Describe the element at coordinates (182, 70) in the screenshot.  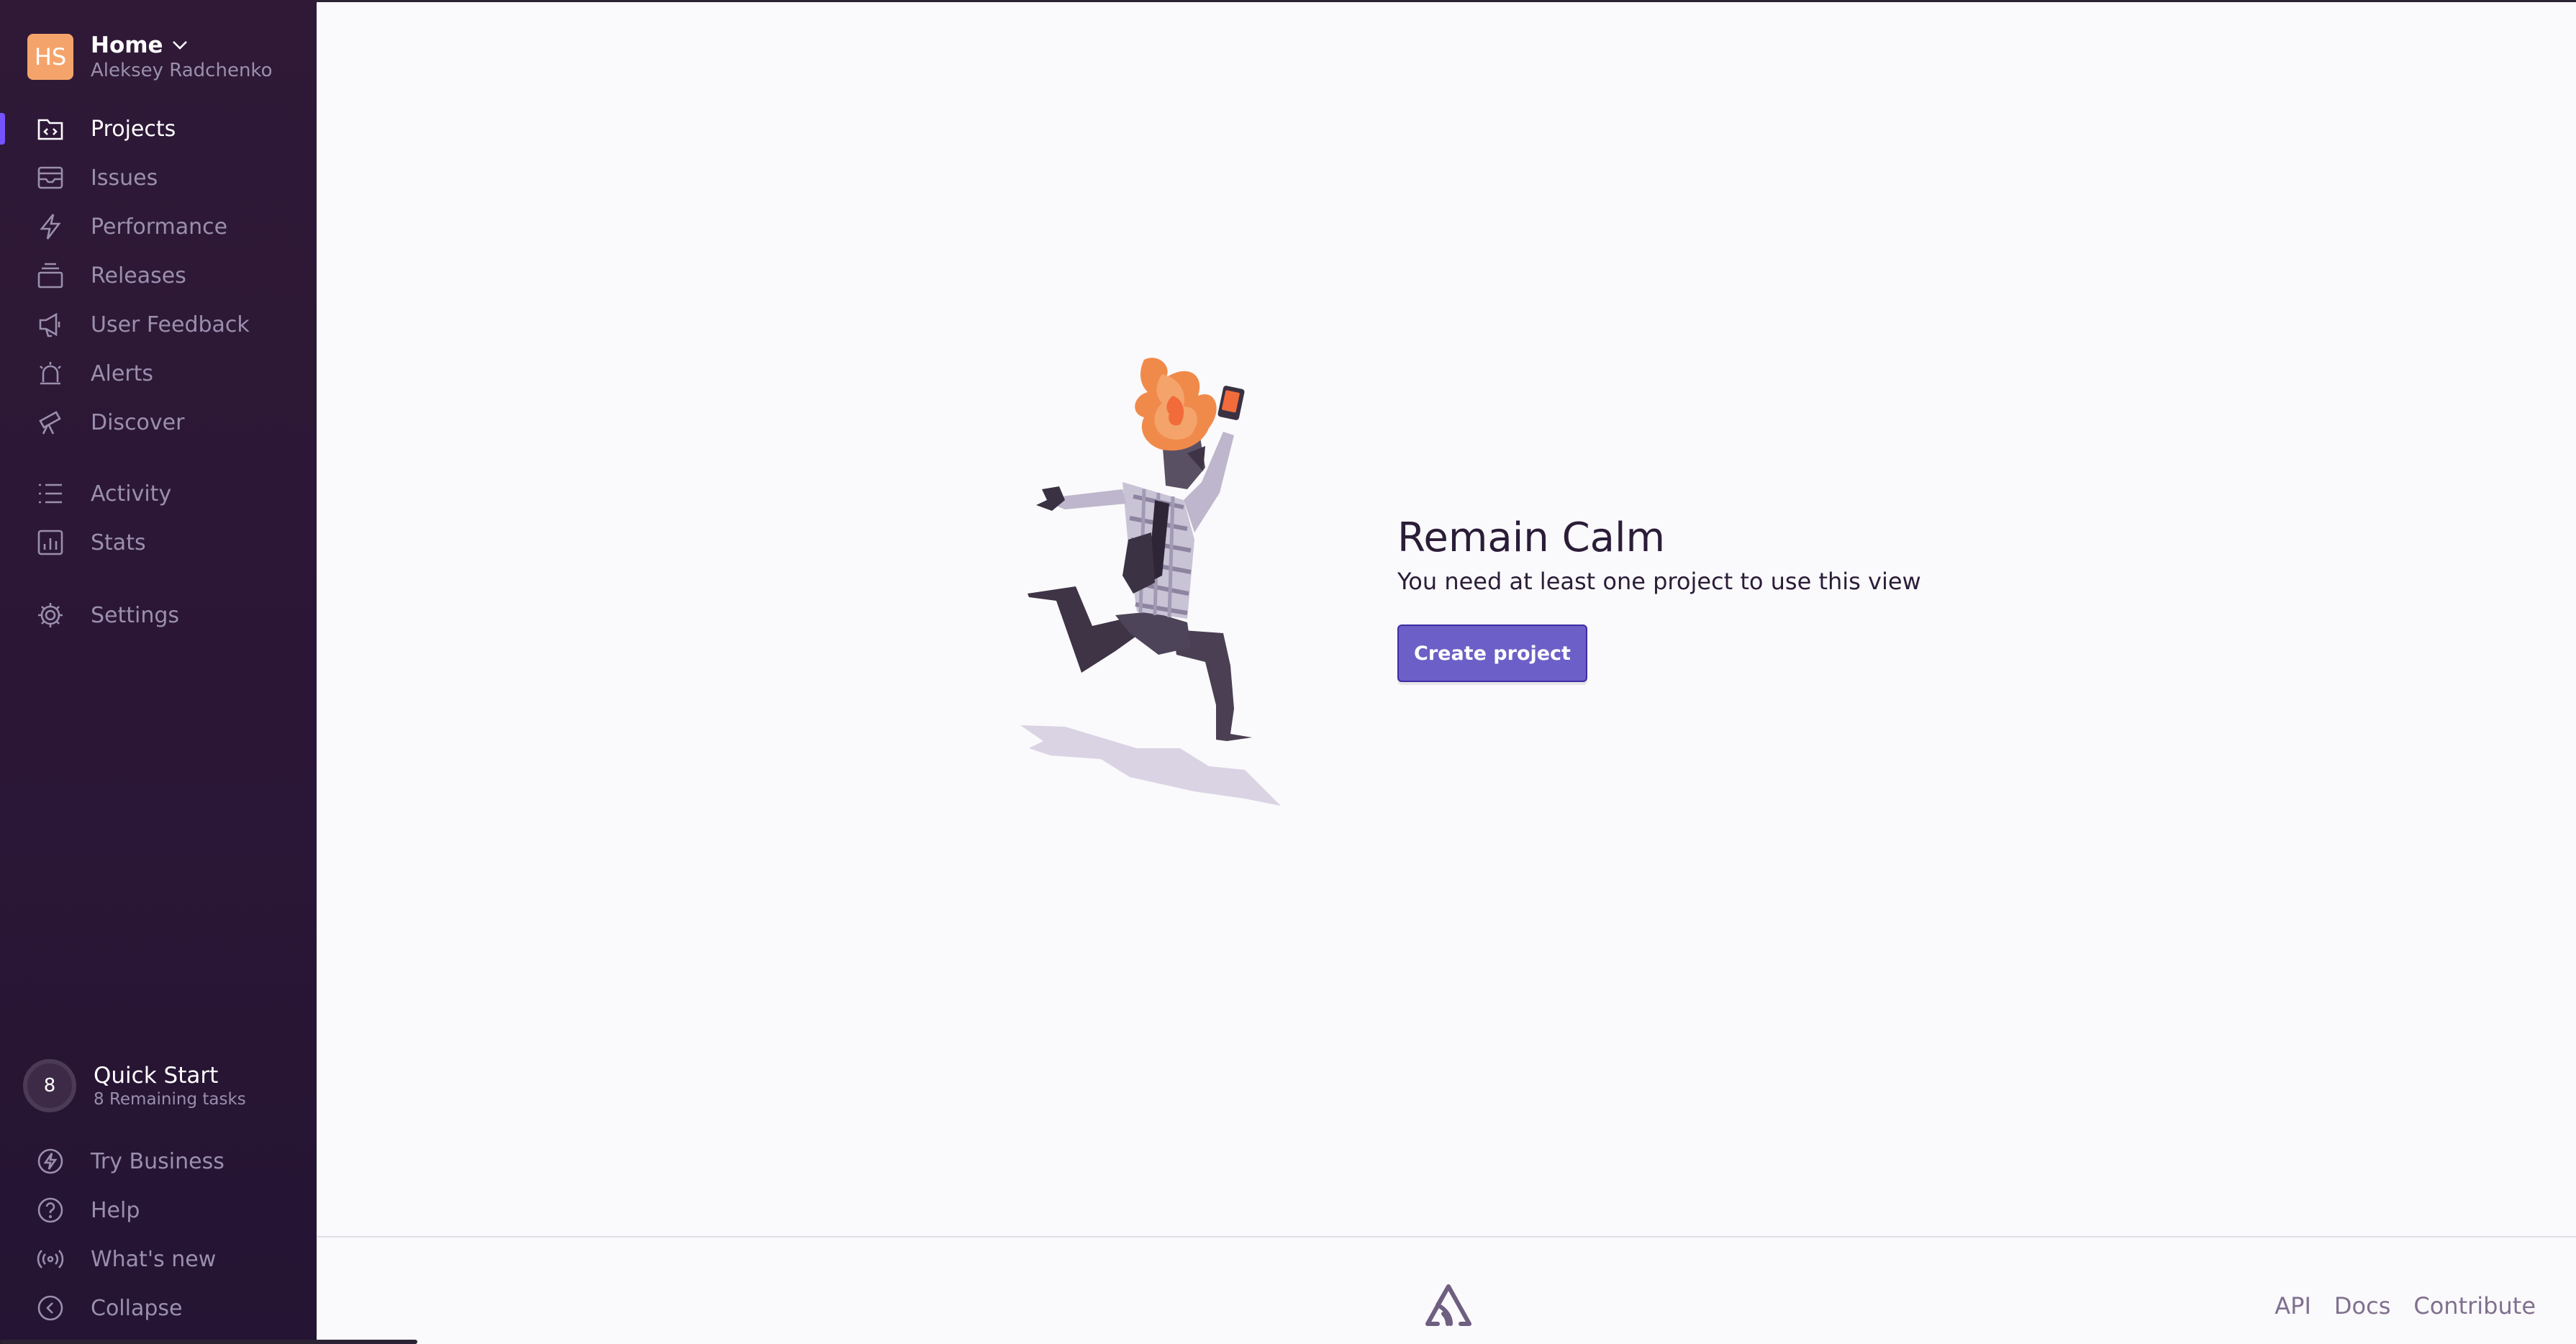
I see `org-user-name: Aleksey Radchenko` at that location.